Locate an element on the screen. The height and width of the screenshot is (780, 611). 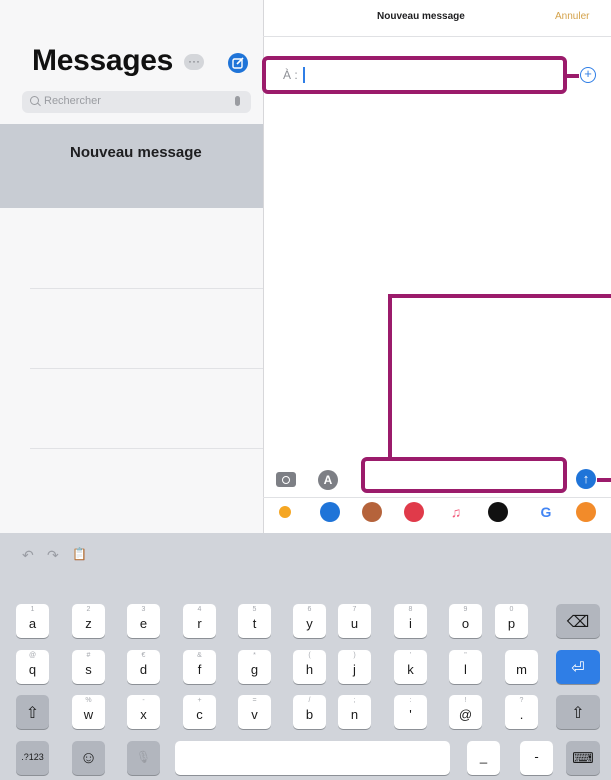
key-x: -x is located at coordinates (143, 712).